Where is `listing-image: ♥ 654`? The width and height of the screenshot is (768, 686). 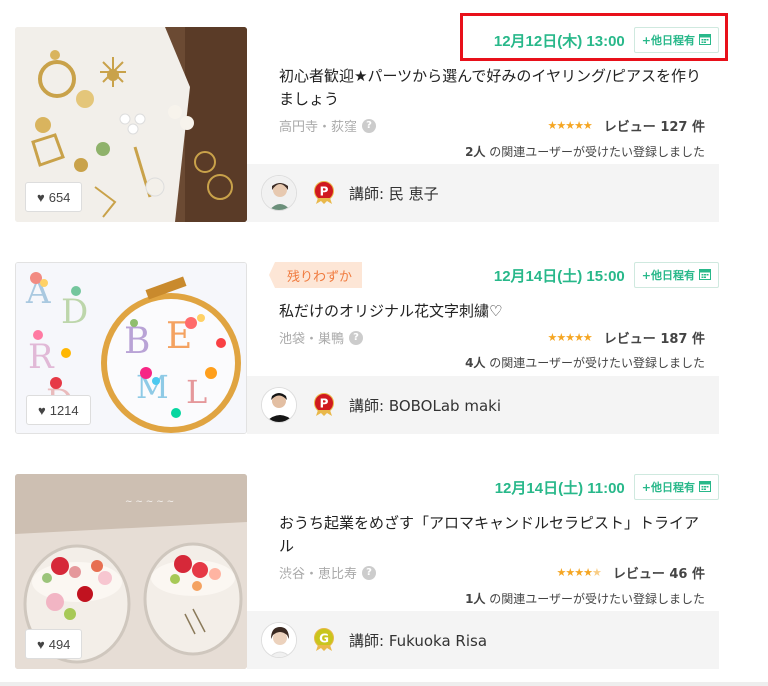 listing-image: ♥ 654 is located at coordinates (131, 124).